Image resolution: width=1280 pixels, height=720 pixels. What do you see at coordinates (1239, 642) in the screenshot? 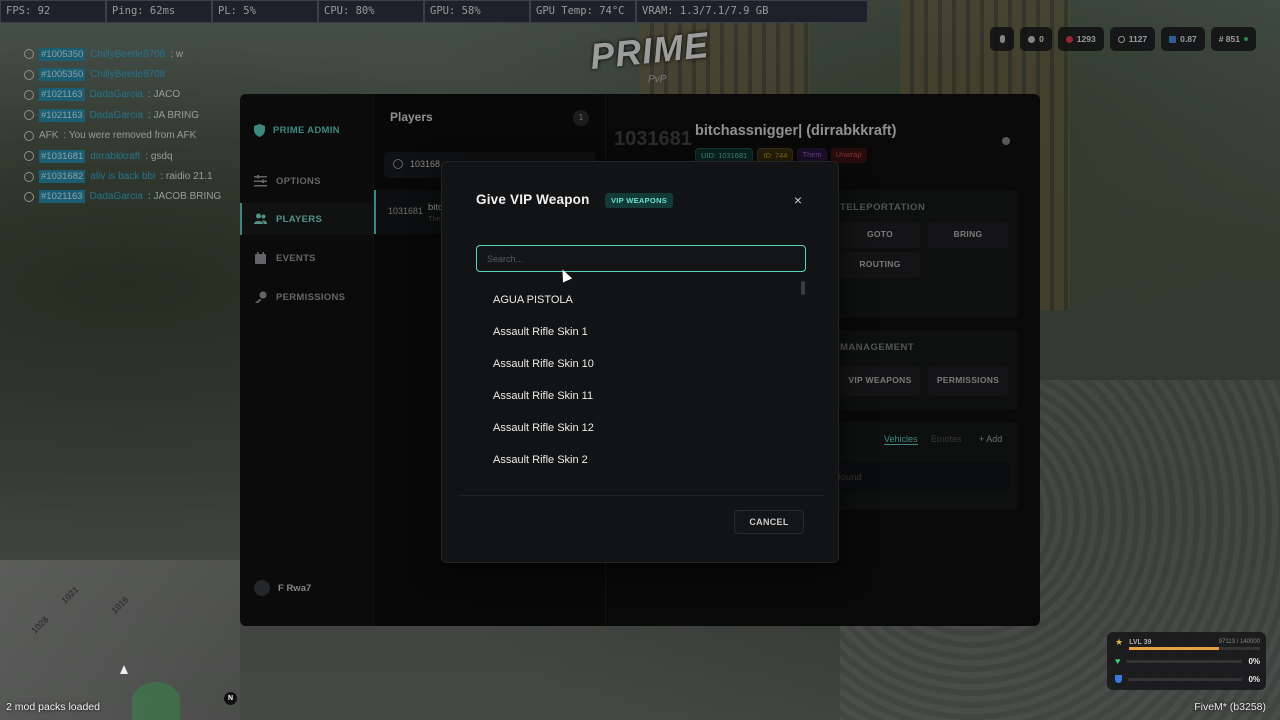
I see `xp-label: 97113 / 140000` at bounding box center [1239, 642].